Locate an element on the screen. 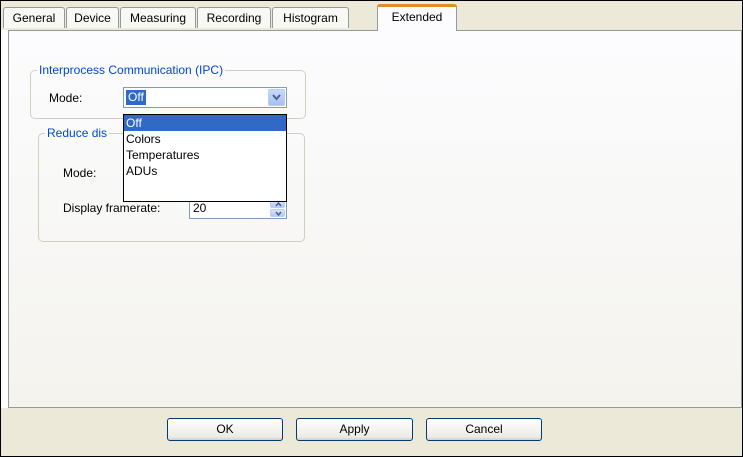 The height and width of the screenshot is (457, 743). ipc-mode-label: Mode: is located at coordinates (66, 98).